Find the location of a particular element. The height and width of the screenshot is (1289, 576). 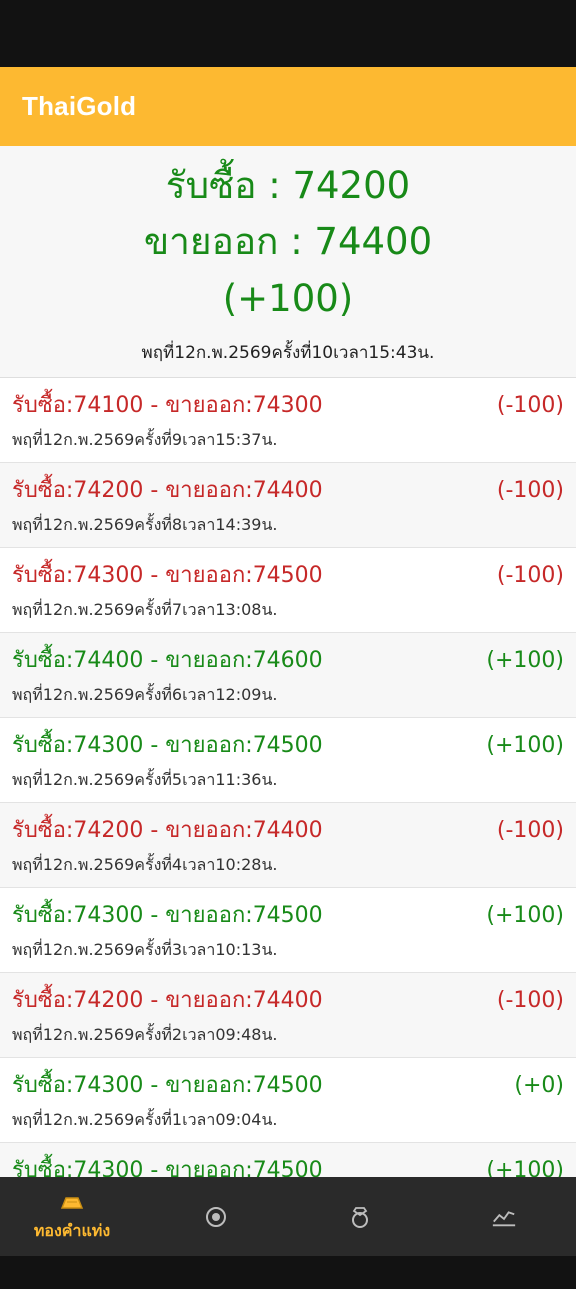

list-item: รับซื้อ:74300 - ขายออก:74500 (+100) is located at coordinates (288, 1160).